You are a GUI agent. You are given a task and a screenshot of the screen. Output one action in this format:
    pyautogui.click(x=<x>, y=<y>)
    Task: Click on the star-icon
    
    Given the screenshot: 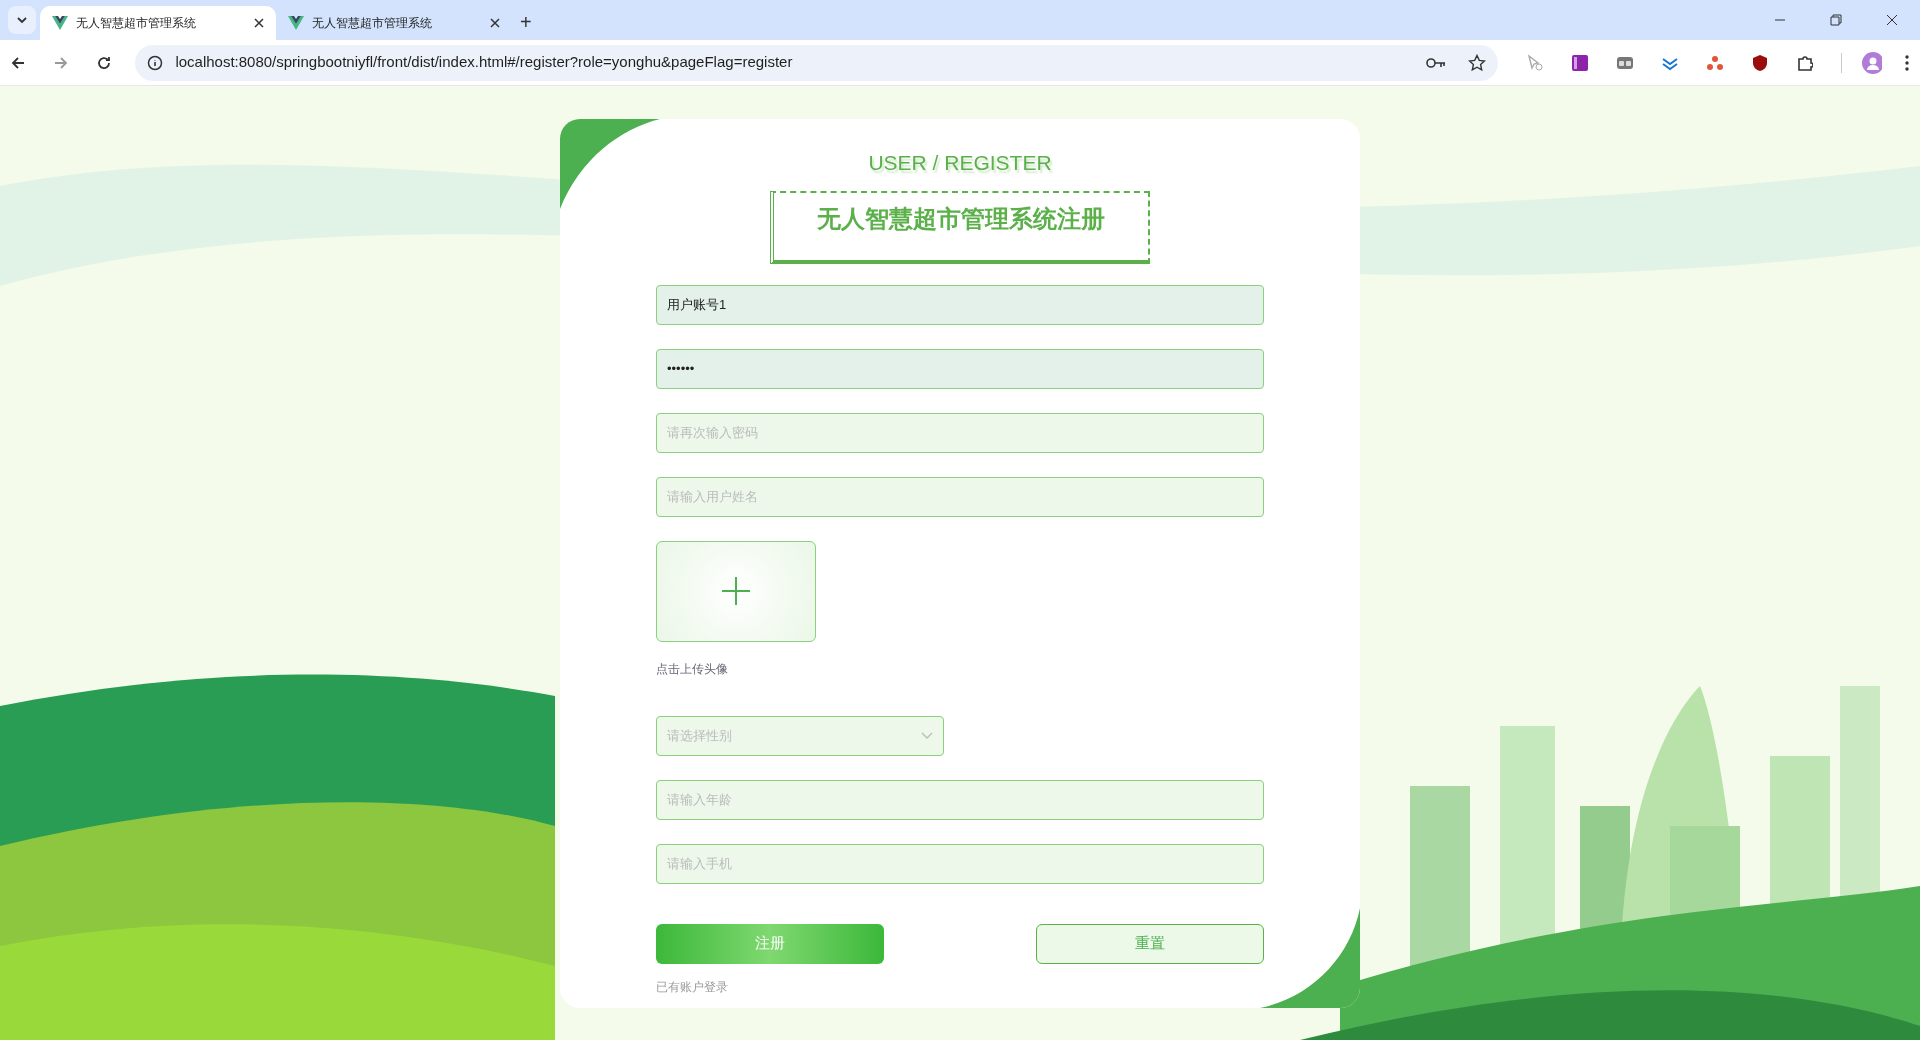 What is the action you would take?
    pyautogui.click(x=1476, y=62)
    